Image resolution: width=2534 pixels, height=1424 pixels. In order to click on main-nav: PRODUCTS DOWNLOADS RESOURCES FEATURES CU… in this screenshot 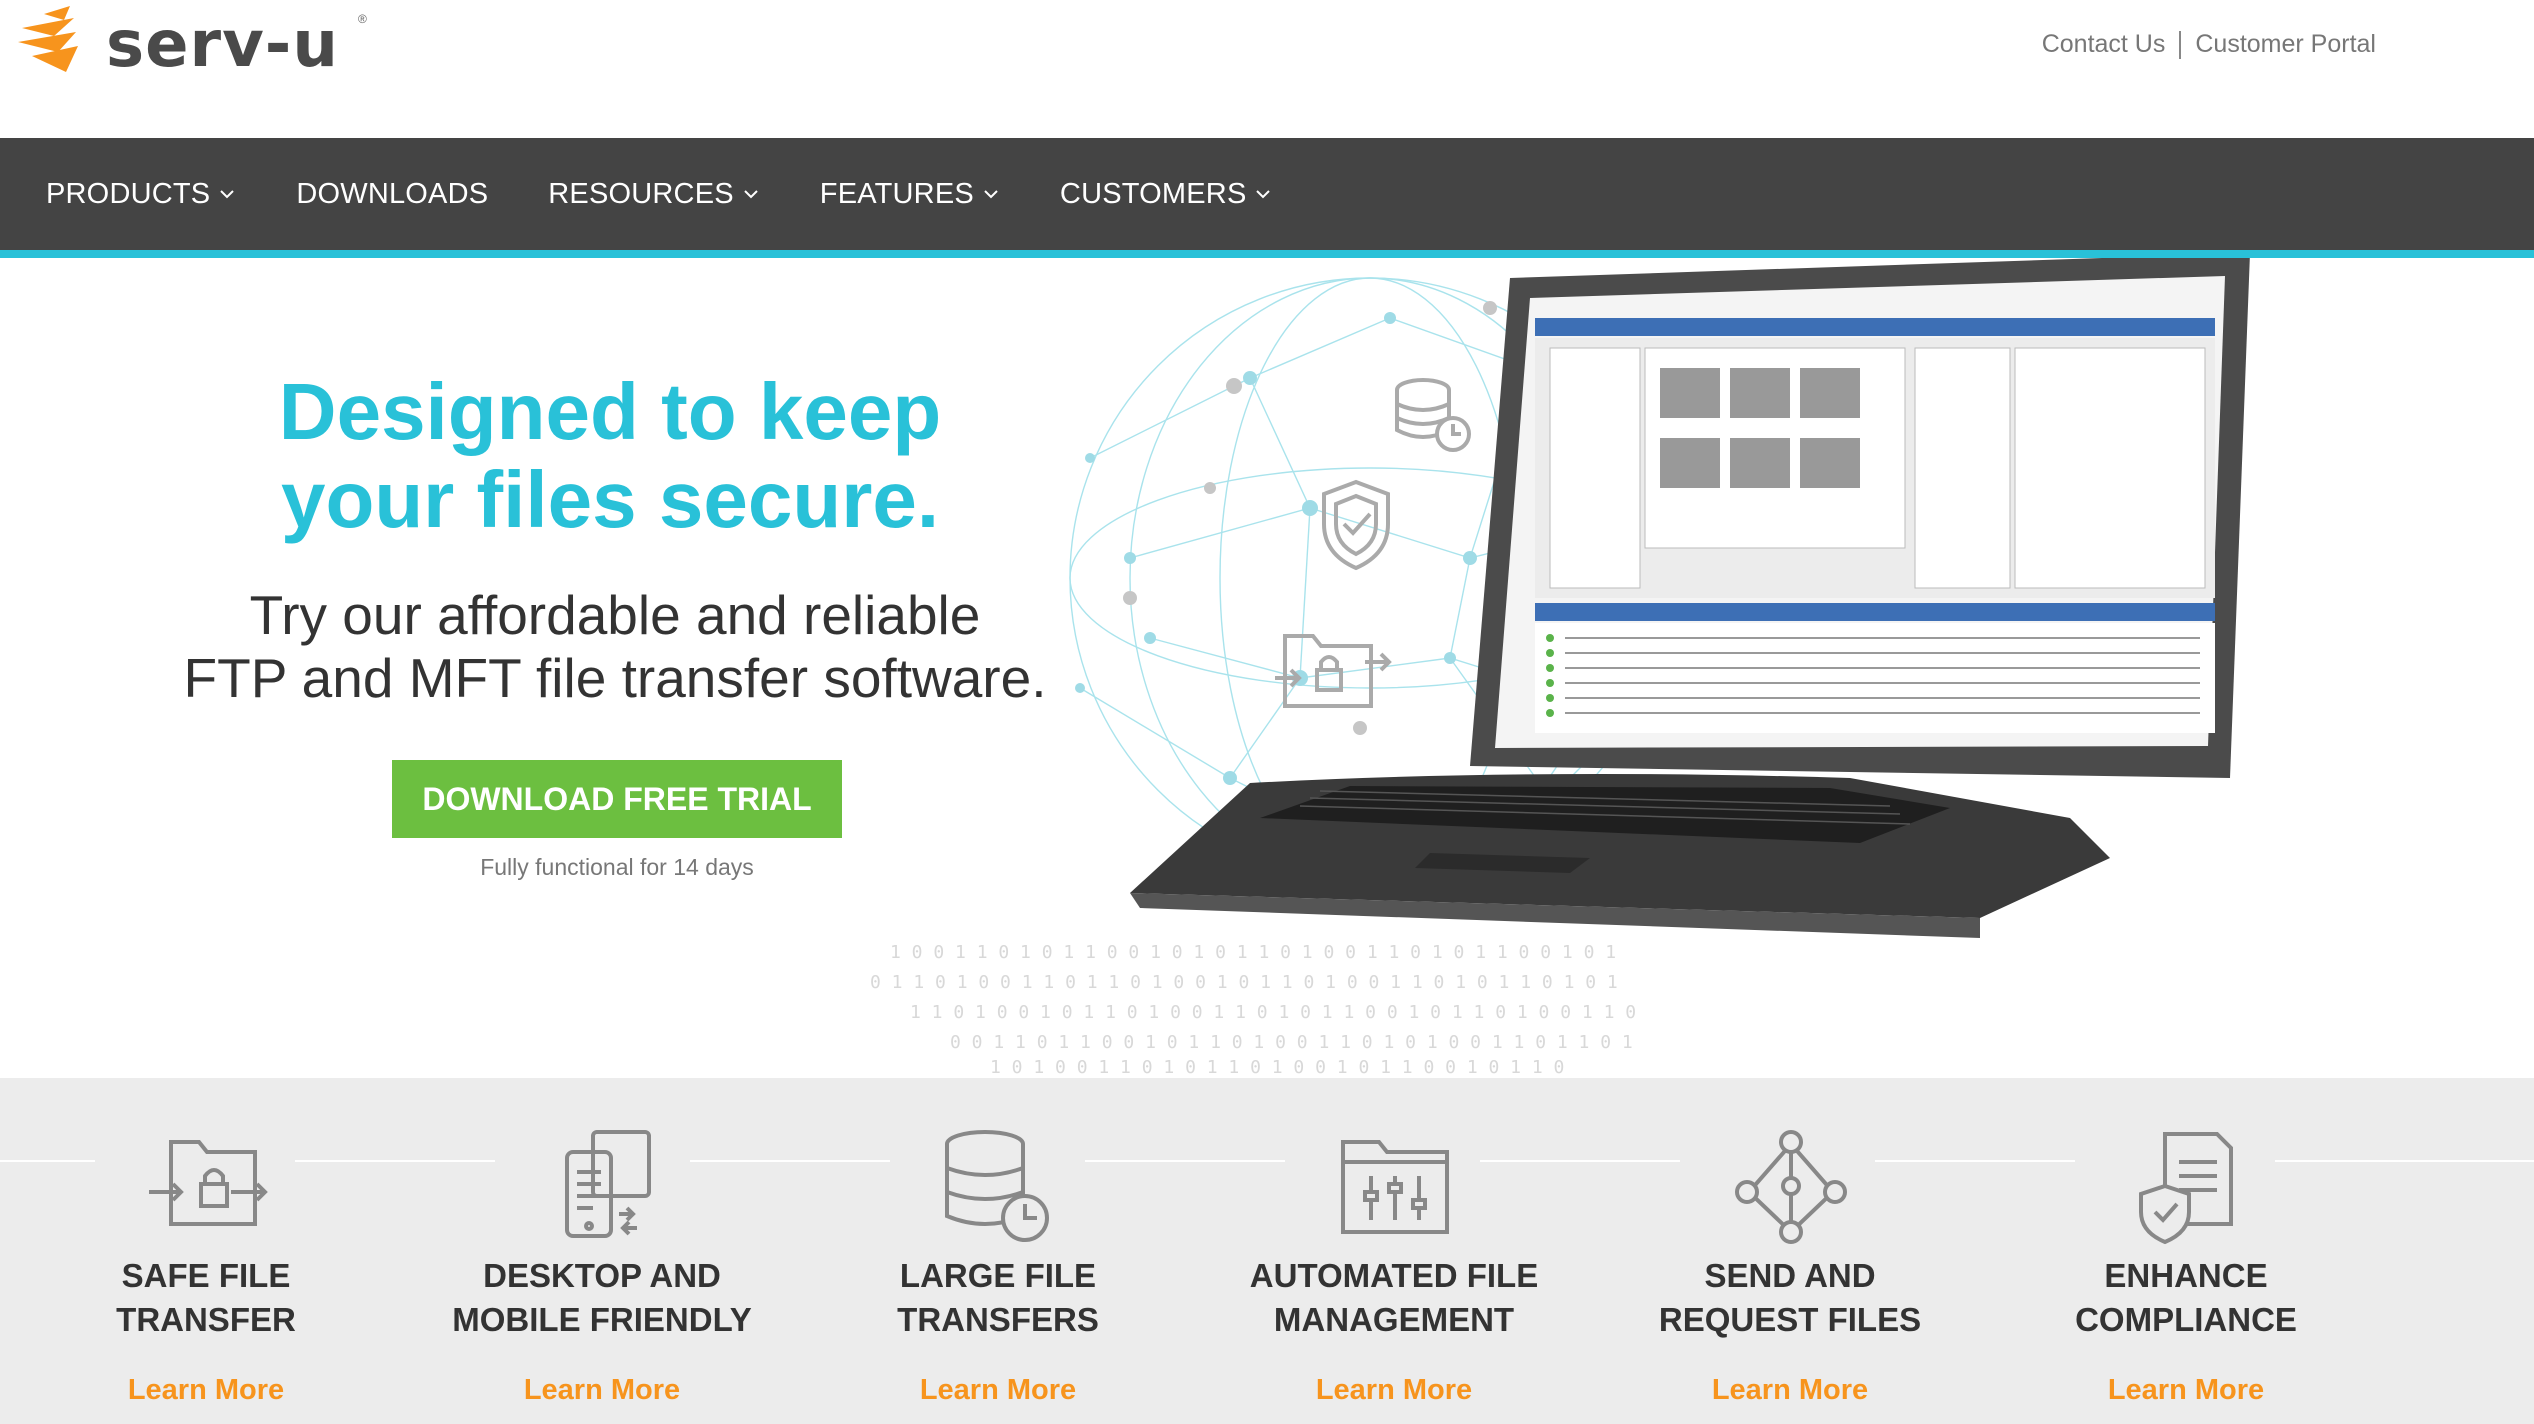, I will do `click(1267, 194)`.